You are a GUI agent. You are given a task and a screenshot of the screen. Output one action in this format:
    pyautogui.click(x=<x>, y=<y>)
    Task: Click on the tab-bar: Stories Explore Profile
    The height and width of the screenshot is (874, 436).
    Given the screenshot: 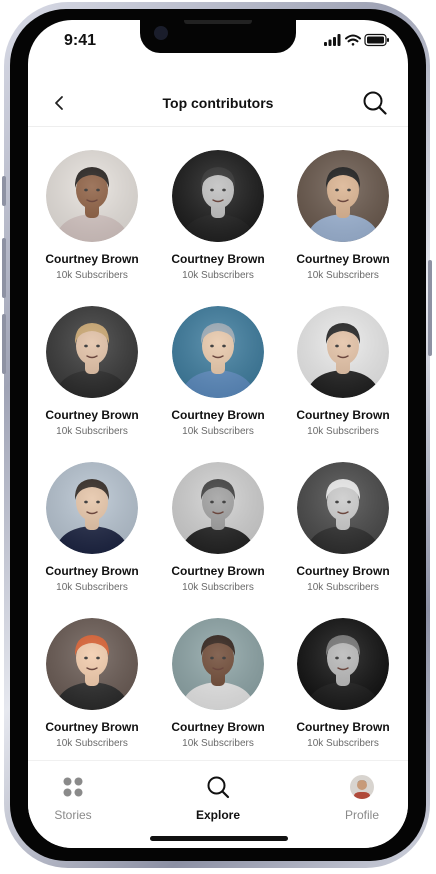 What is the action you would take?
    pyautogui.click(x=218, y=804)
    